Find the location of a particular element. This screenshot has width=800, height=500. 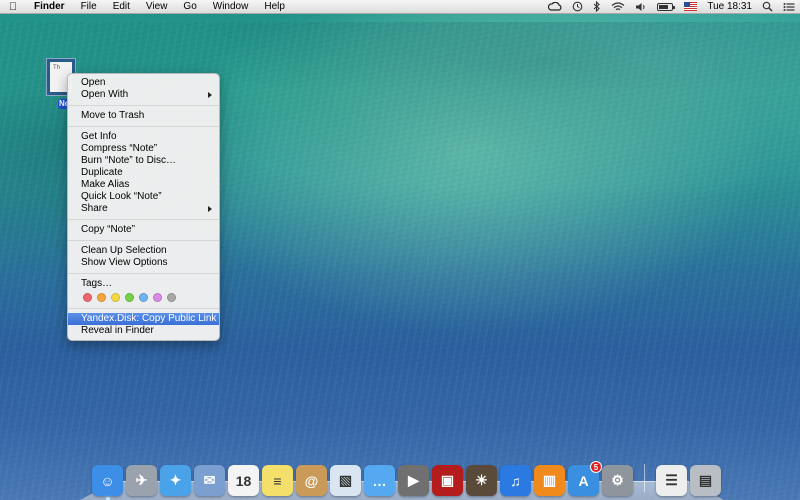

system-preferences-icon: ⚙ is located at coordinates (617, 480).